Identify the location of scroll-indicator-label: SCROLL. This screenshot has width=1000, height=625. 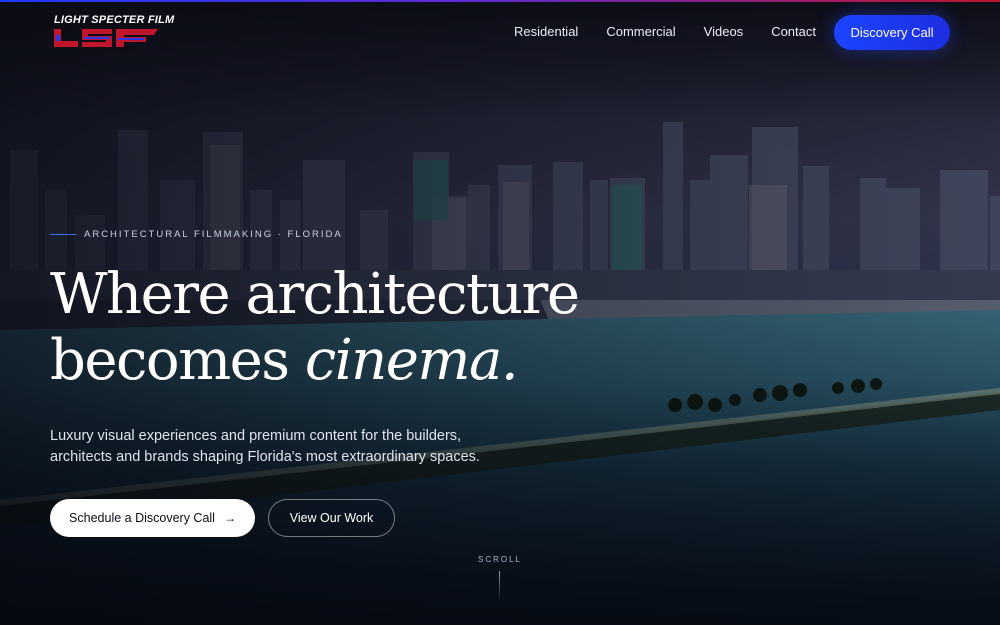
(500, 559).